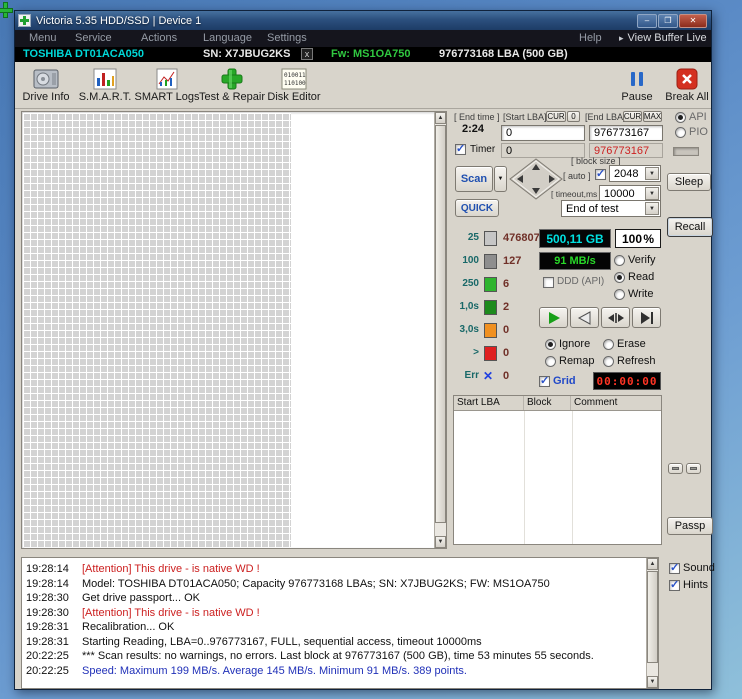 The image size is (742, 699). Describe the element at coordinates (460, 148) in the screenshot. I see `timer-checkbox` at that location.